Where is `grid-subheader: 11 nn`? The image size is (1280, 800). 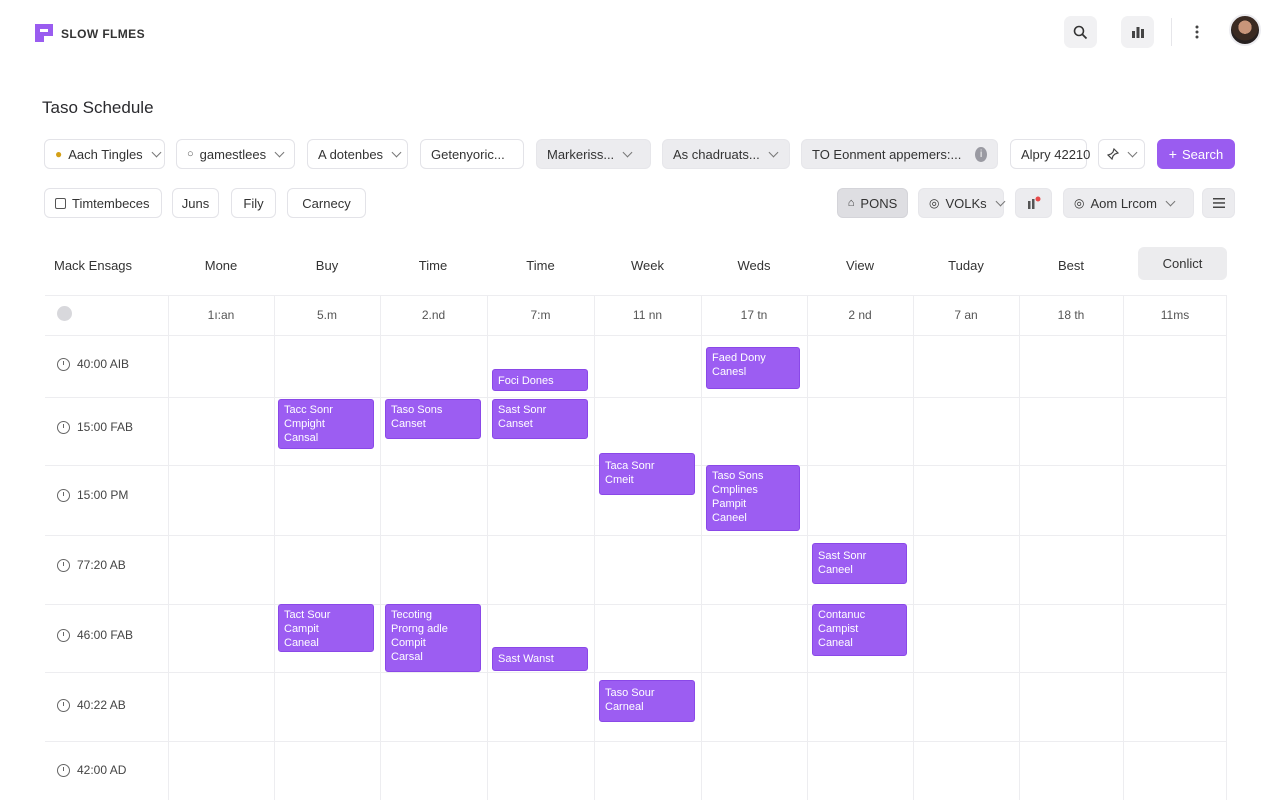 grid-subheader: 11 nn is located at coordinates (647, 315).